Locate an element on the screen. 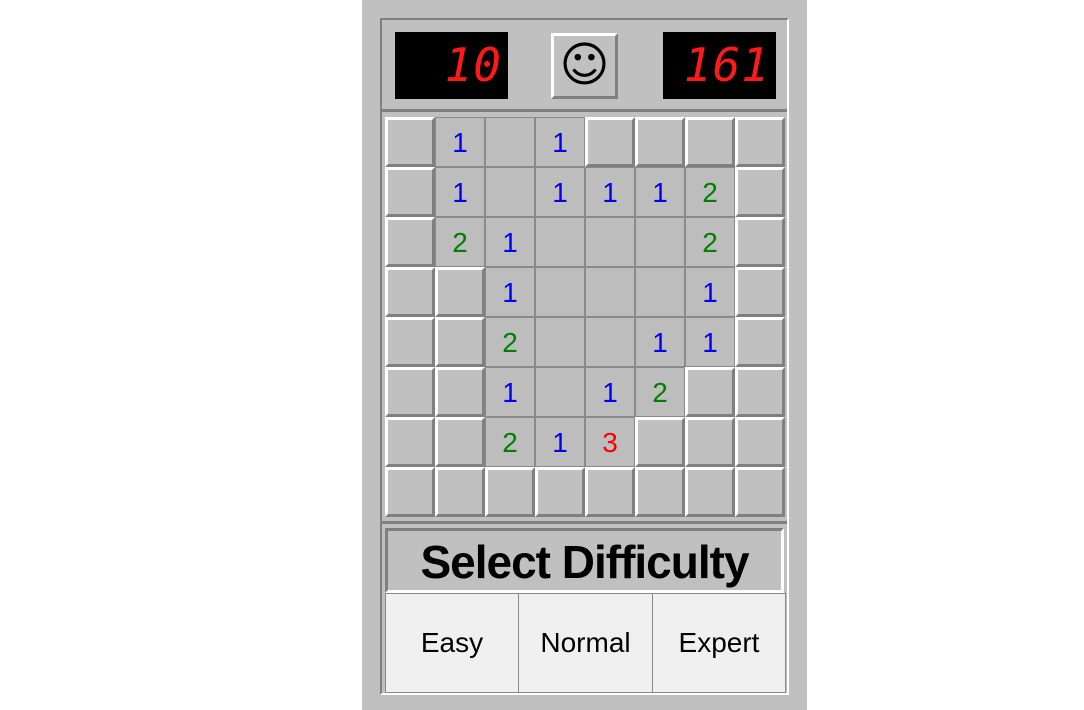 This screenshot has height=710, width=1084. expert-button: Expert is located at coordinates (719, 643).